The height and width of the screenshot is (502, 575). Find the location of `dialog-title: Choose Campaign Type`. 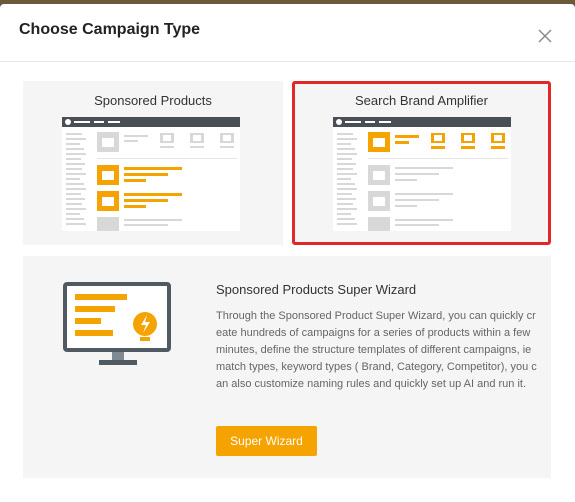

dialog-title: Choose Campaign Type is located at coordinates (110, 29).